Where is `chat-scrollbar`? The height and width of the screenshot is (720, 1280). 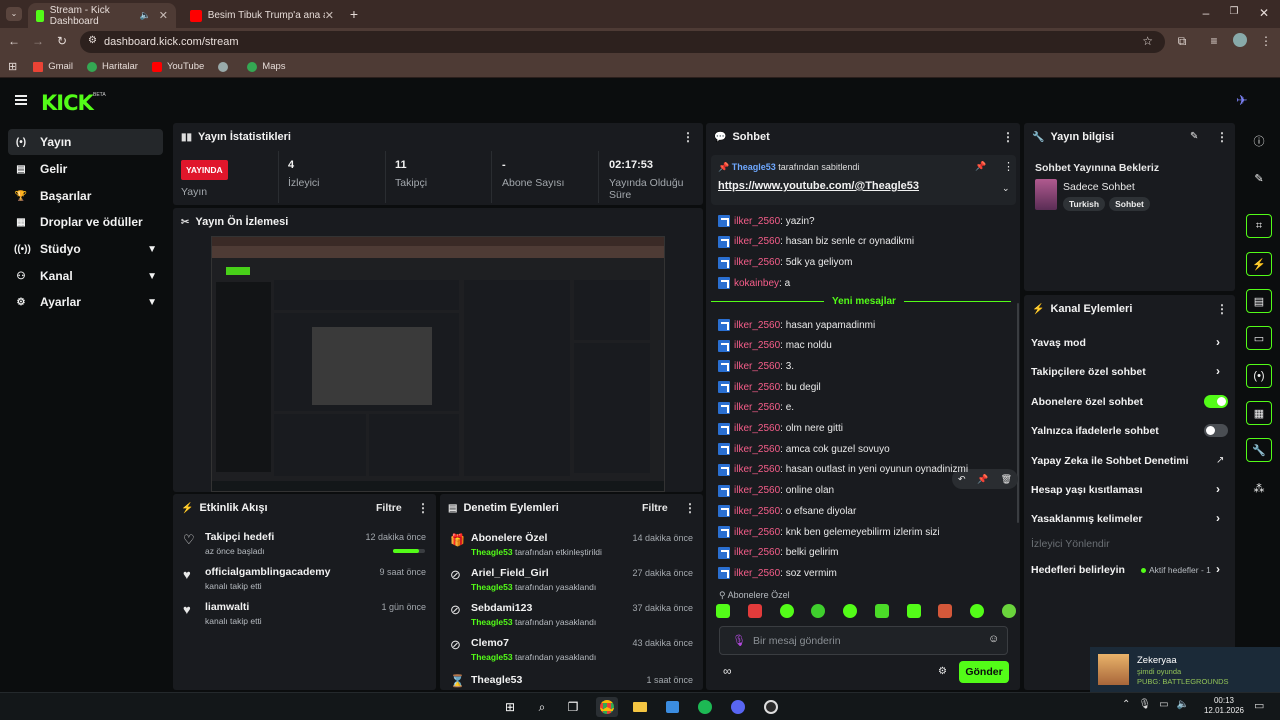
chat-scrollbar is located at coordinates (1018, 413).